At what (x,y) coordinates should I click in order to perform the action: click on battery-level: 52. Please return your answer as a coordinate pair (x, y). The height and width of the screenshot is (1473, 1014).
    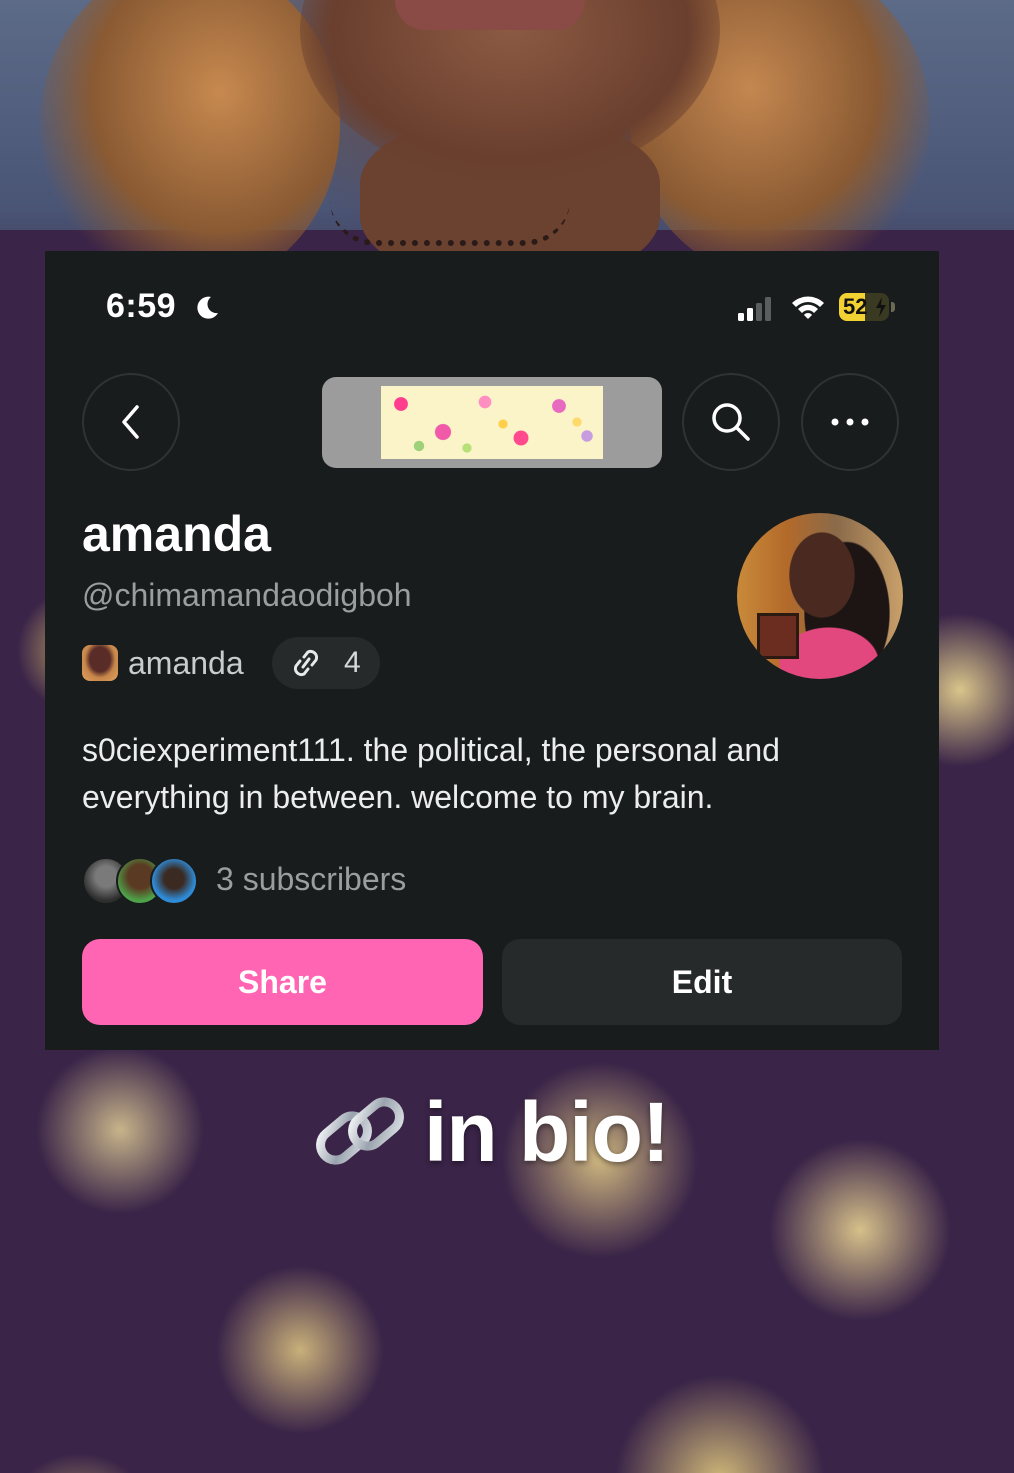
    Looking at the image, I should click on (855, 306).